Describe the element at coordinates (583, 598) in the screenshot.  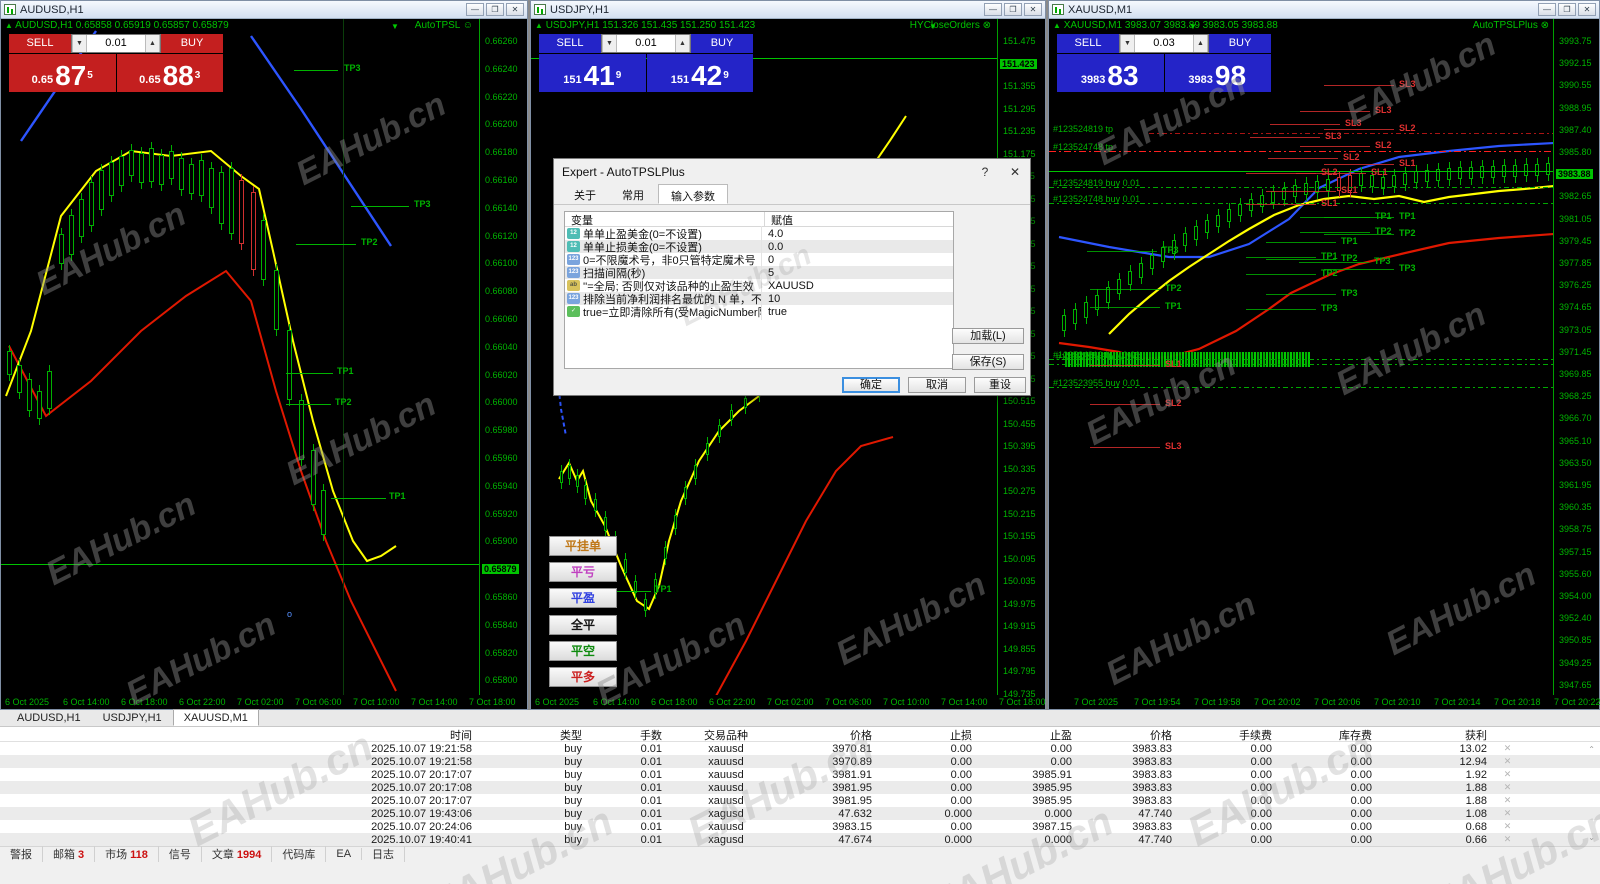
I see `close-orders-button: 平盈` at that location.